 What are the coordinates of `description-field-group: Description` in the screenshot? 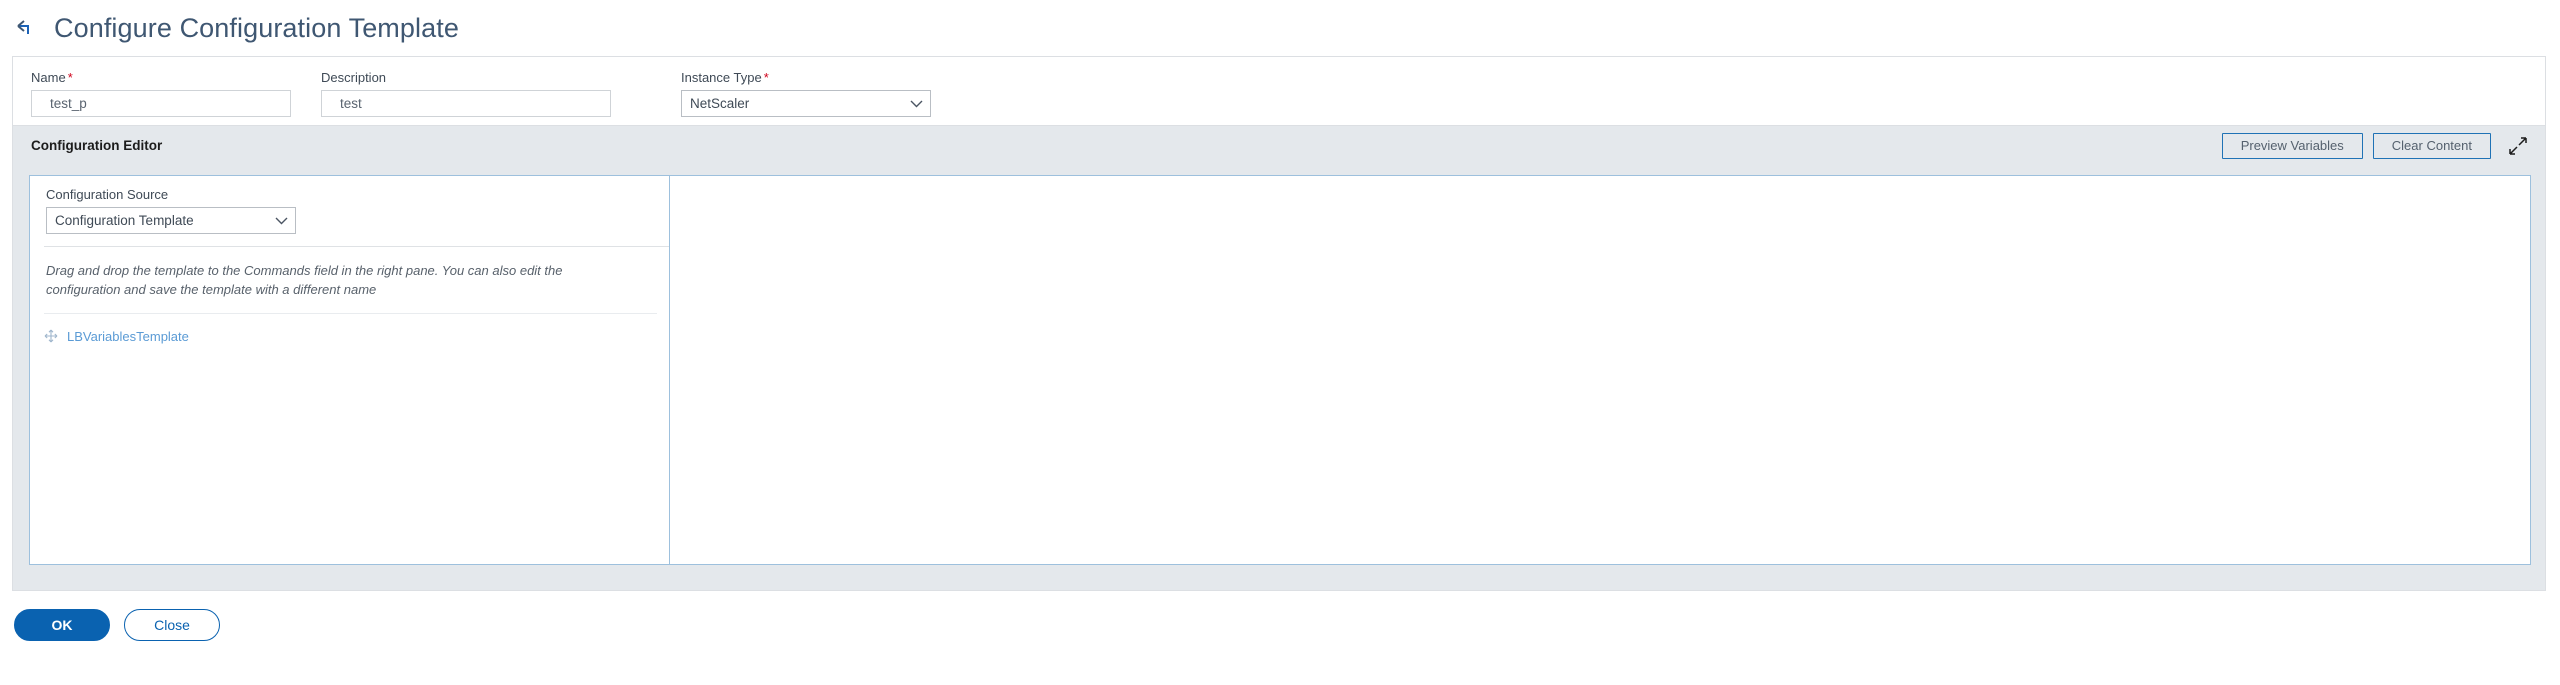 It's located at (466, 94).